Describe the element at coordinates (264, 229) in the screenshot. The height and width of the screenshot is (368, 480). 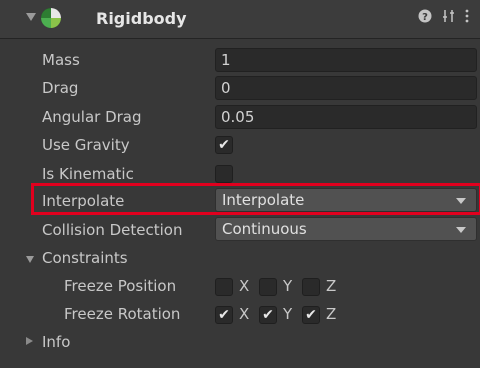
I see `collision-detection-value: Continuous` at that location.